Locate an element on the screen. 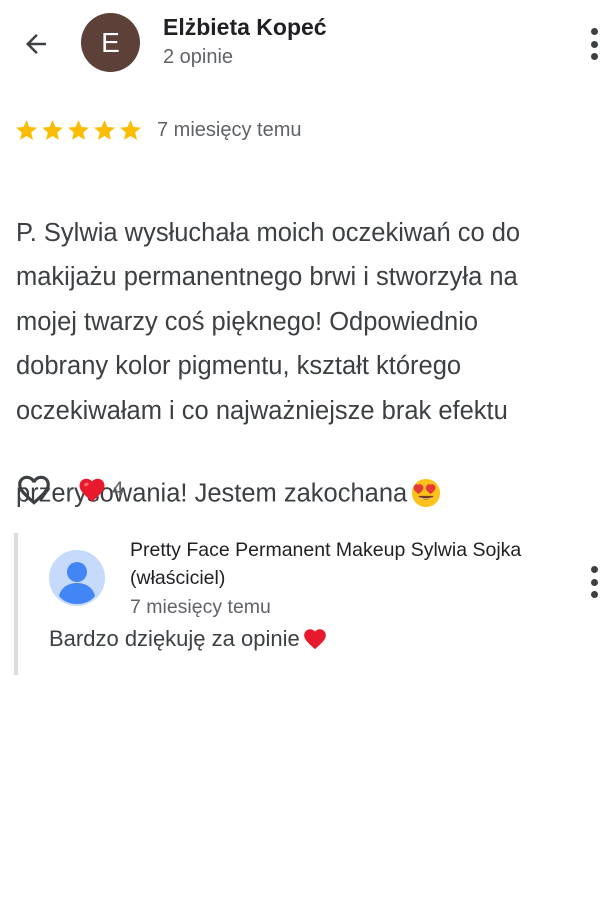 The image size is (600, 900). owner-reply-text-block: Bardzo dziękuję za opinie is located at coordinates (189, 639).